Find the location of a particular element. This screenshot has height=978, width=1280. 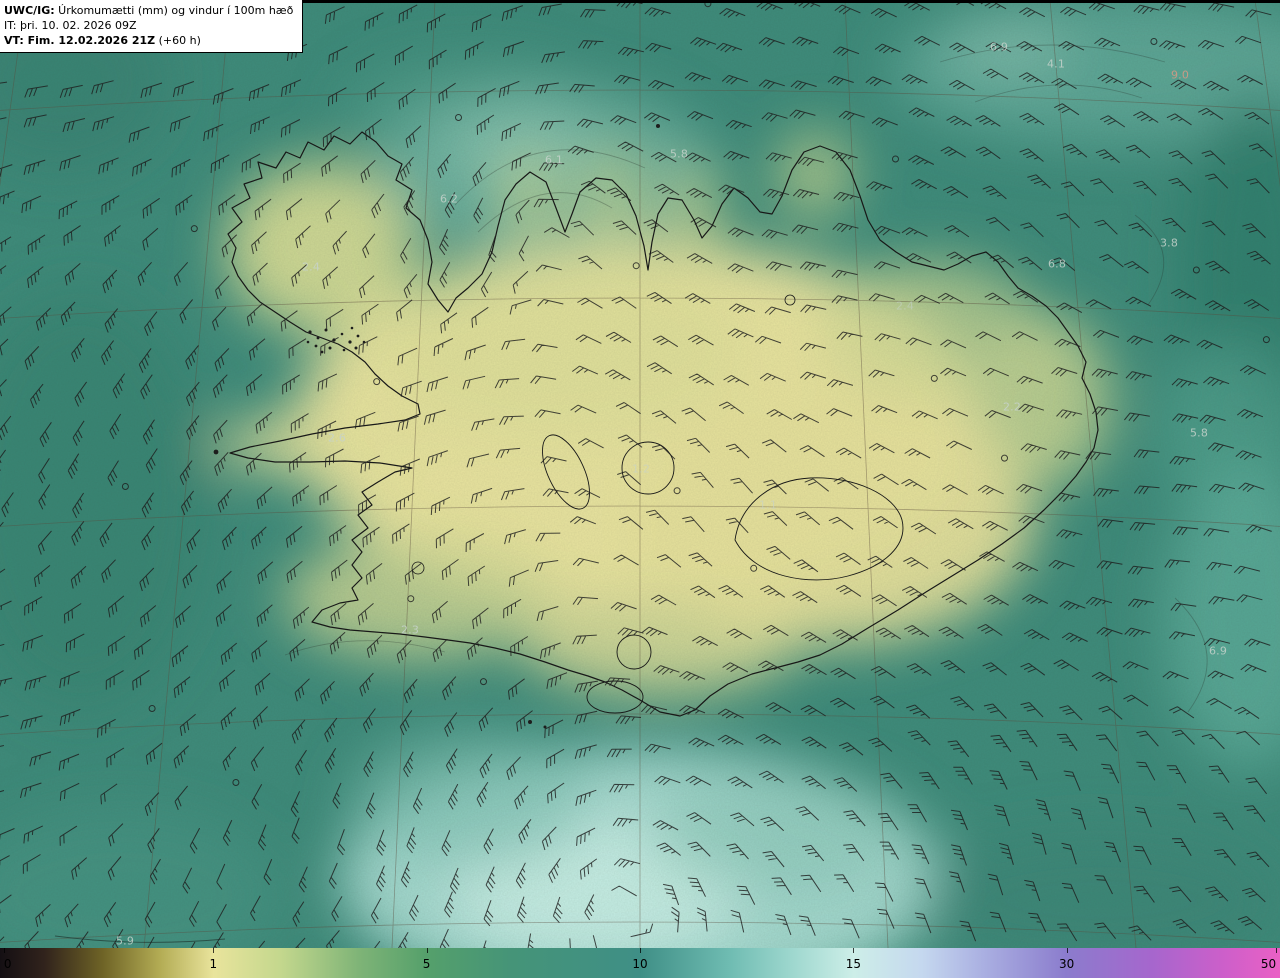

valid-time-line: VT: Fim. 12.02.2026 21Z (+60 h) is located at coordinates (148, 40).